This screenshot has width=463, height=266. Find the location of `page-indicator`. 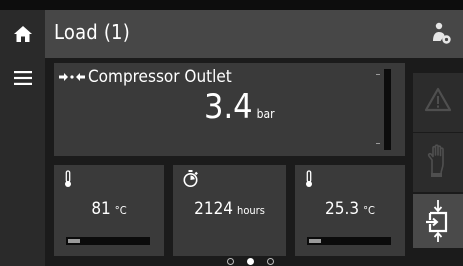

page-indicator is located at coordinates (231, 261).